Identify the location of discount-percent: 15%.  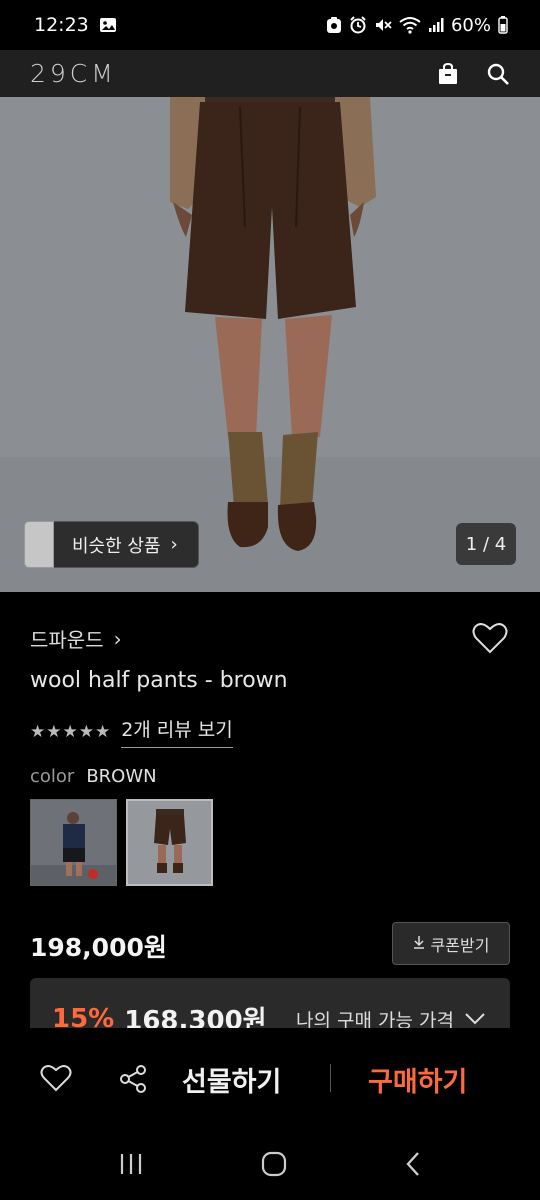
(83, 1016).